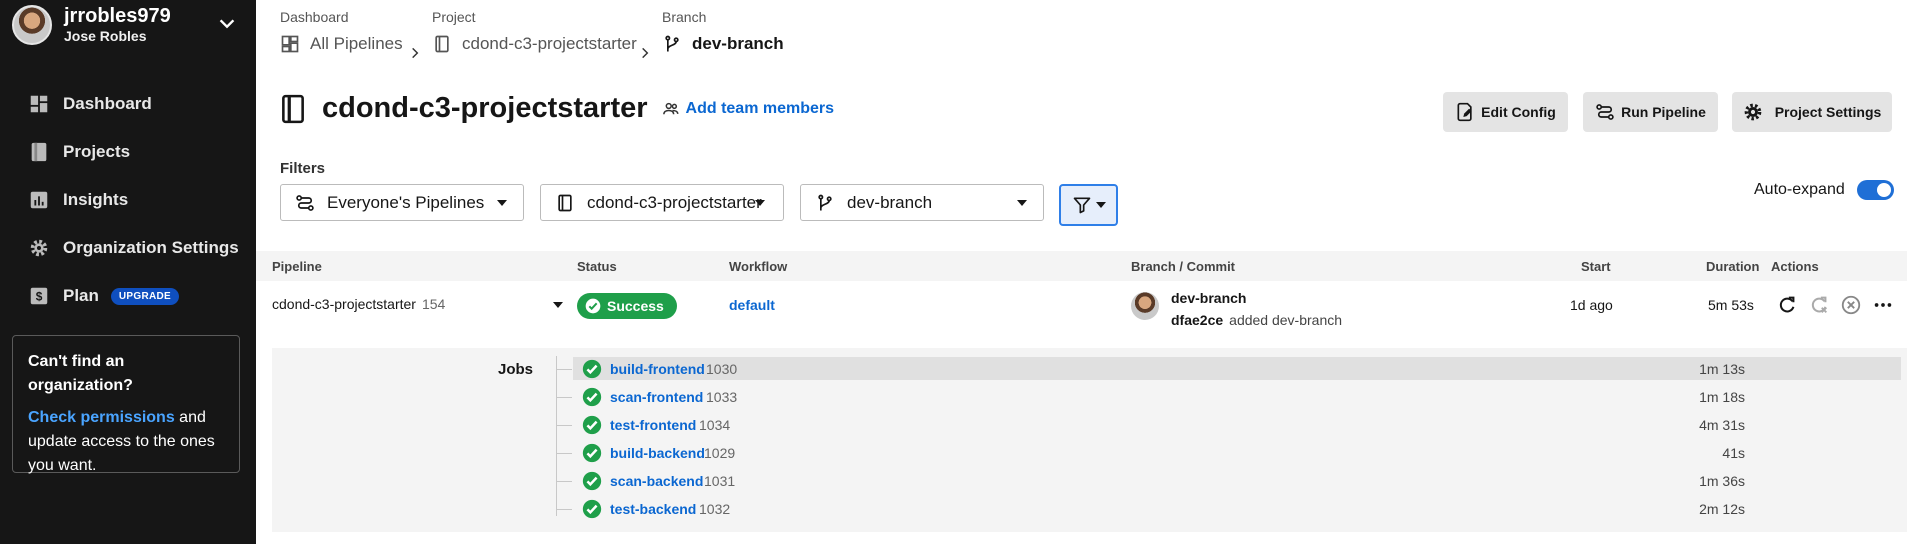  I want to click on project-filter-value: cdond-c3-projectstarter, so click(674, 202).